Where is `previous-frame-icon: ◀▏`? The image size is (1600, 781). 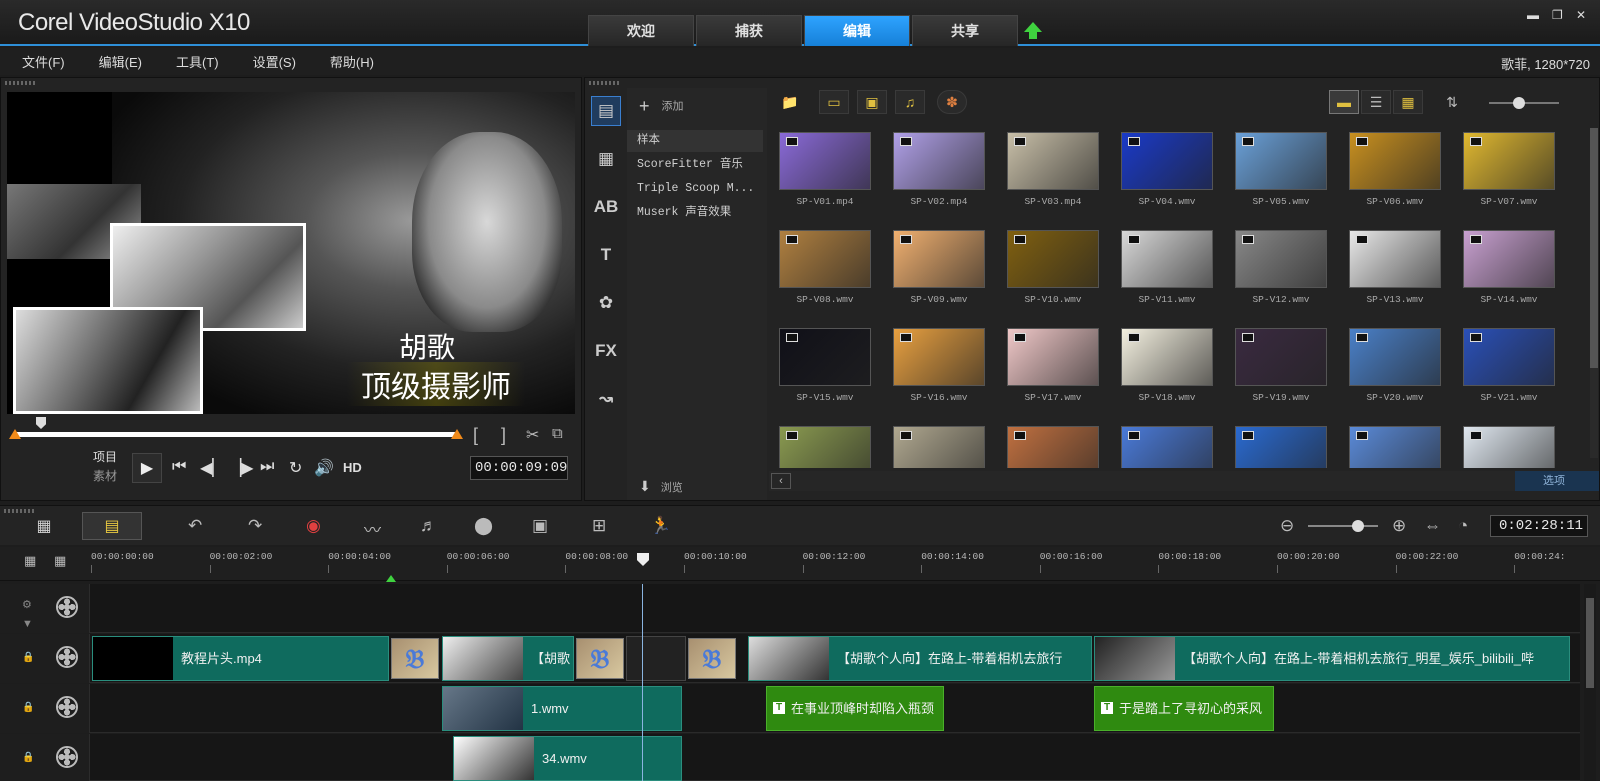
previous-frame-icon: ◀▏ is located at coordinates (212, 468).